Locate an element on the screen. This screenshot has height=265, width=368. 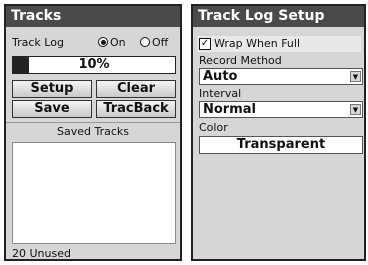
setup-title: Track Log Setup is located at coordinates (278, 16).